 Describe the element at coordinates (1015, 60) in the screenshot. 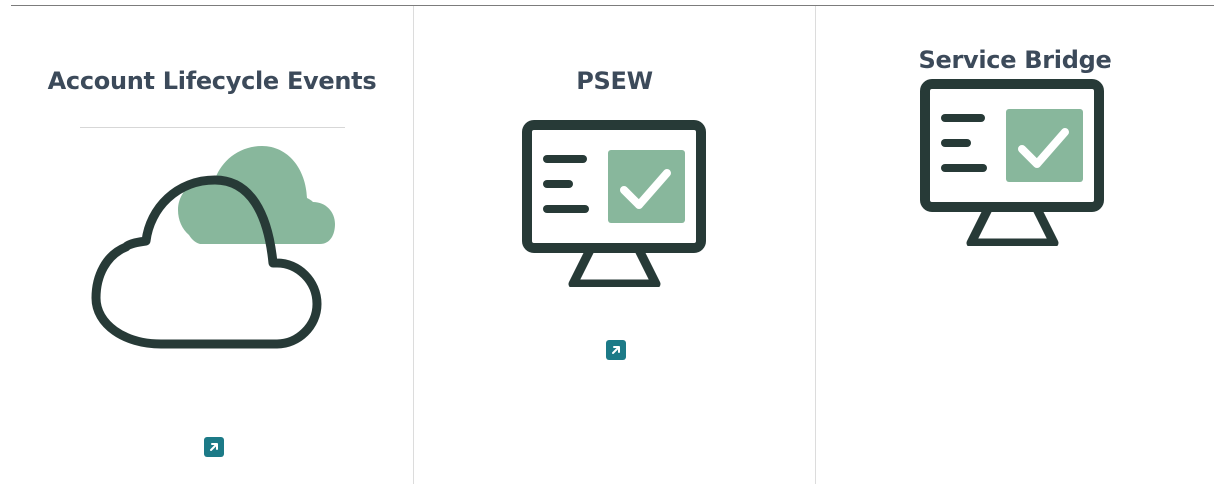

I see `card-title: Service Bridge` at that location.